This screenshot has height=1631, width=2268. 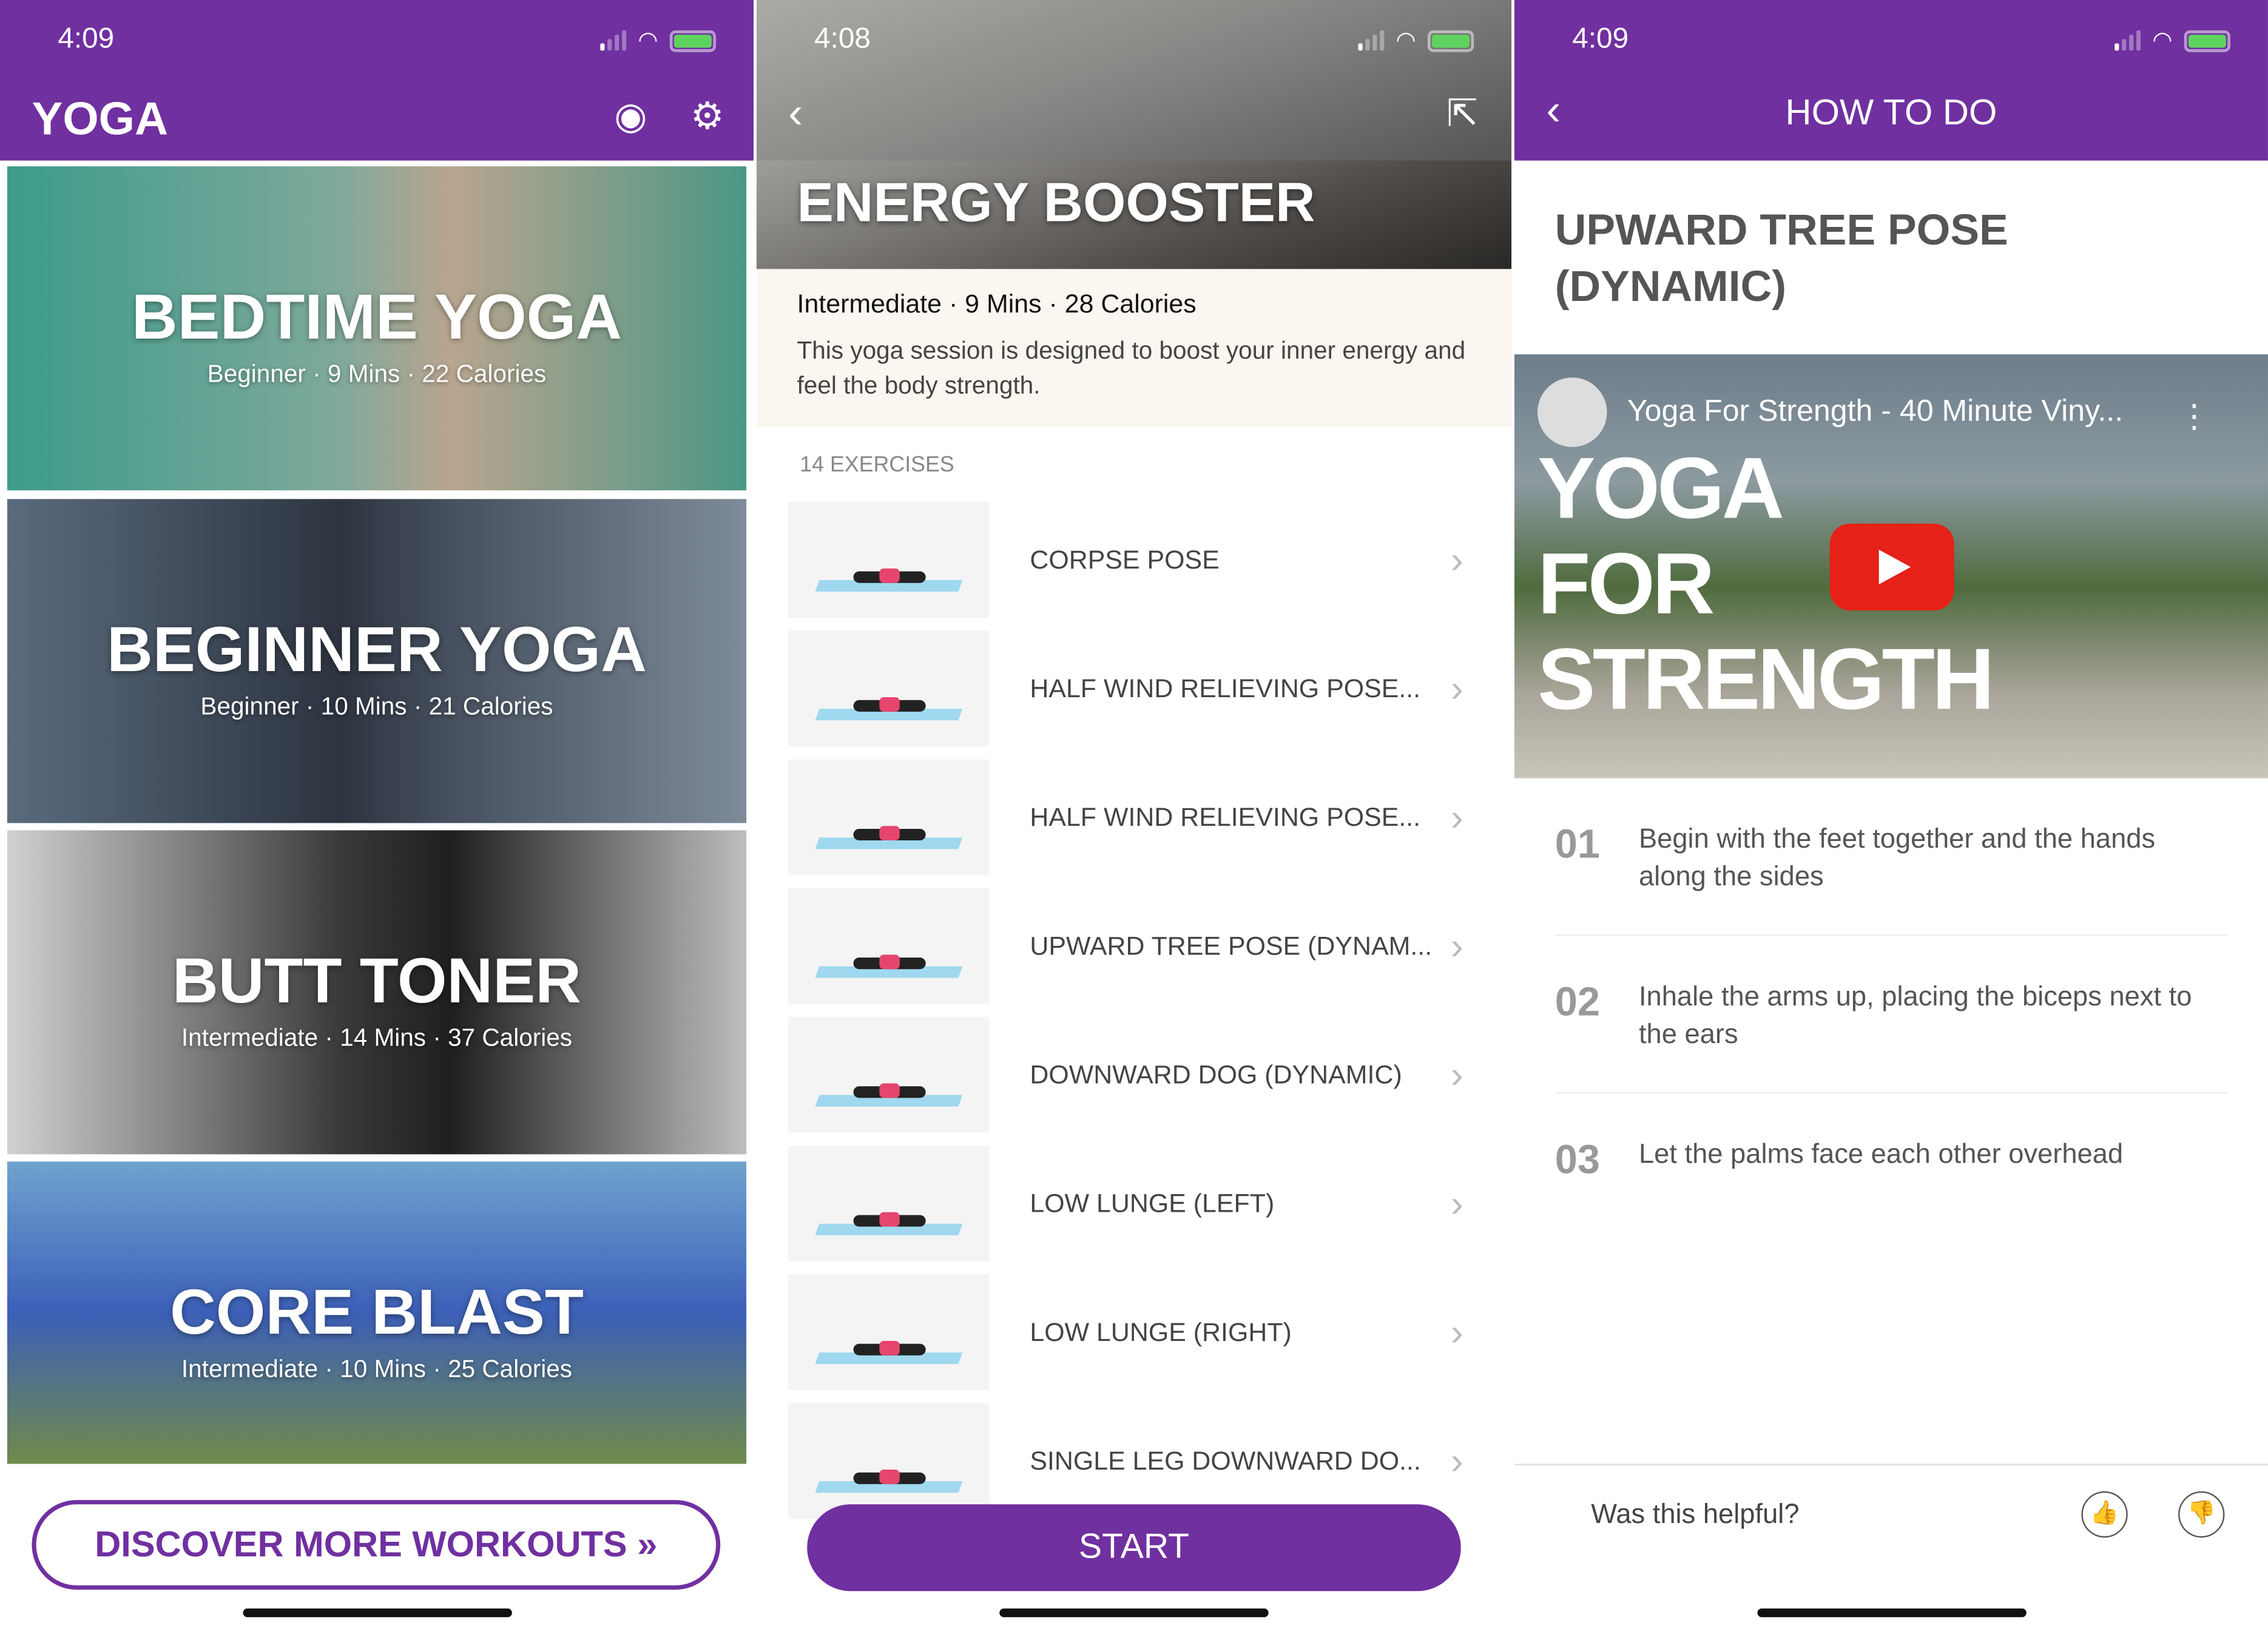 What do you see at coordinates (1125, 559) in the screenshot?
I see `exercise-name: CORPSE POSE` at bounding box center [1125, 559].